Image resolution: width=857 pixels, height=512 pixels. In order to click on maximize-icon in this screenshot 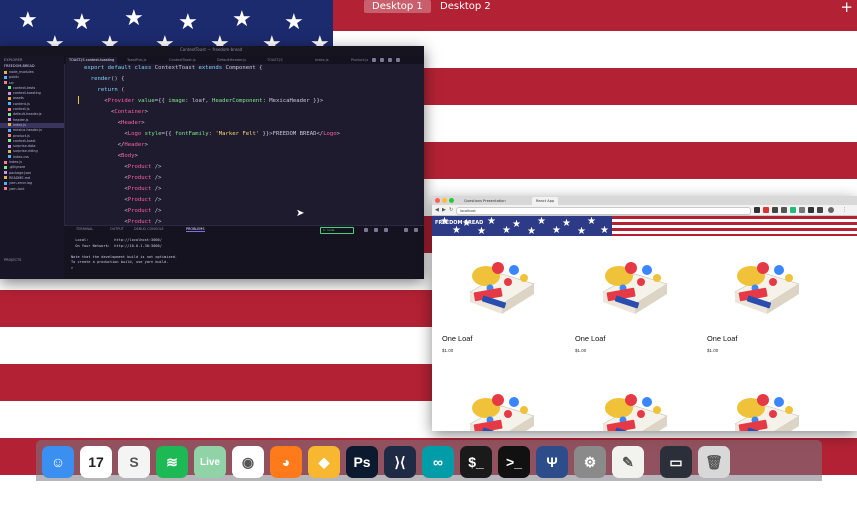, I will do `click(451, 200)`.